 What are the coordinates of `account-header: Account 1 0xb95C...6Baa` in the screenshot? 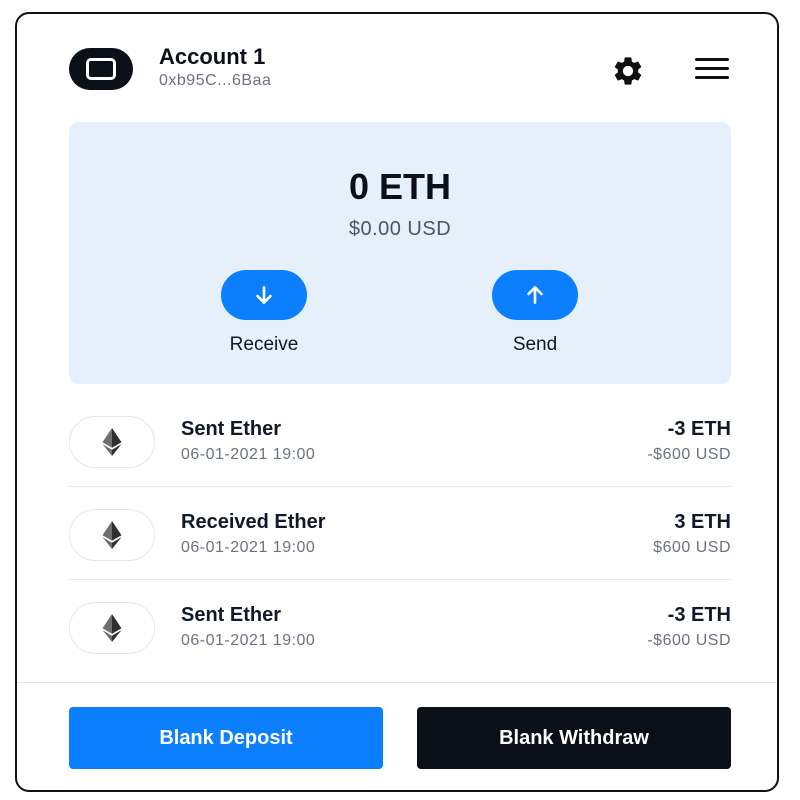 It's located at (397, 69).